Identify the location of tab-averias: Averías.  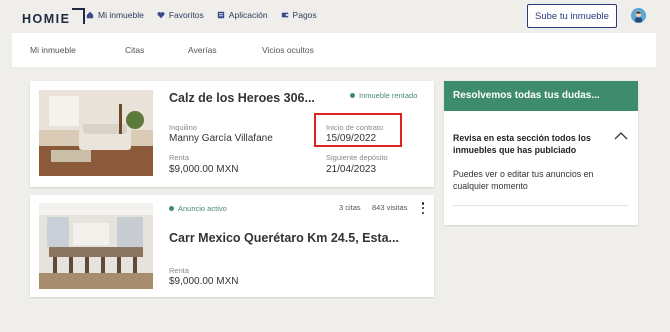
(202, 50).